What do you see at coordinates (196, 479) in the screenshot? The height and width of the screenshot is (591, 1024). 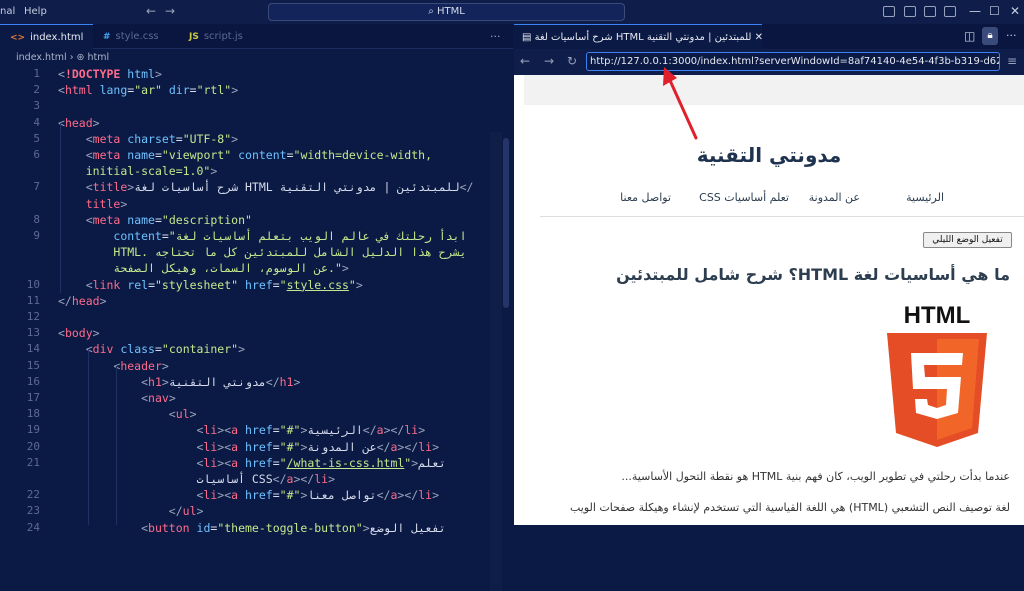 I see `code-line: أساسيات CSS</a></li>` at bounding box center [196, 479].